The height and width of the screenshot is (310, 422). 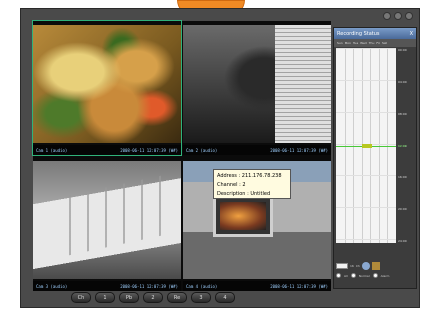 I want to click on recording-timeline, so click(x=366, y=145).